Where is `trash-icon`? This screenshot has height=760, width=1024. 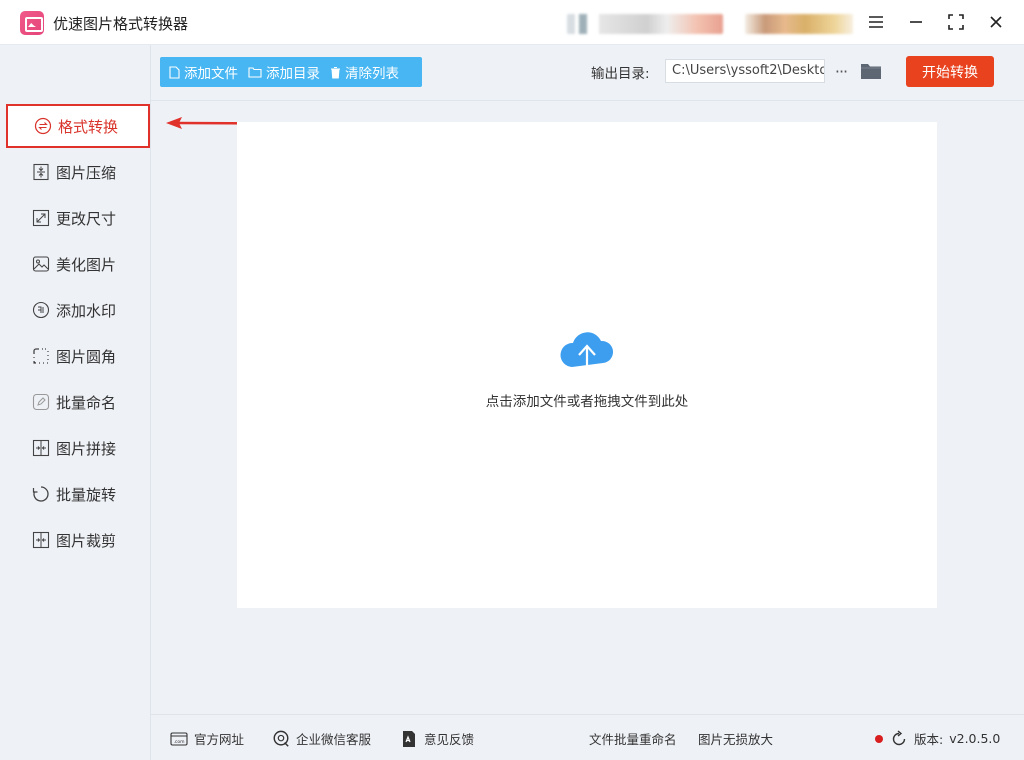
trash-icon is located at coordinates (335, 72).